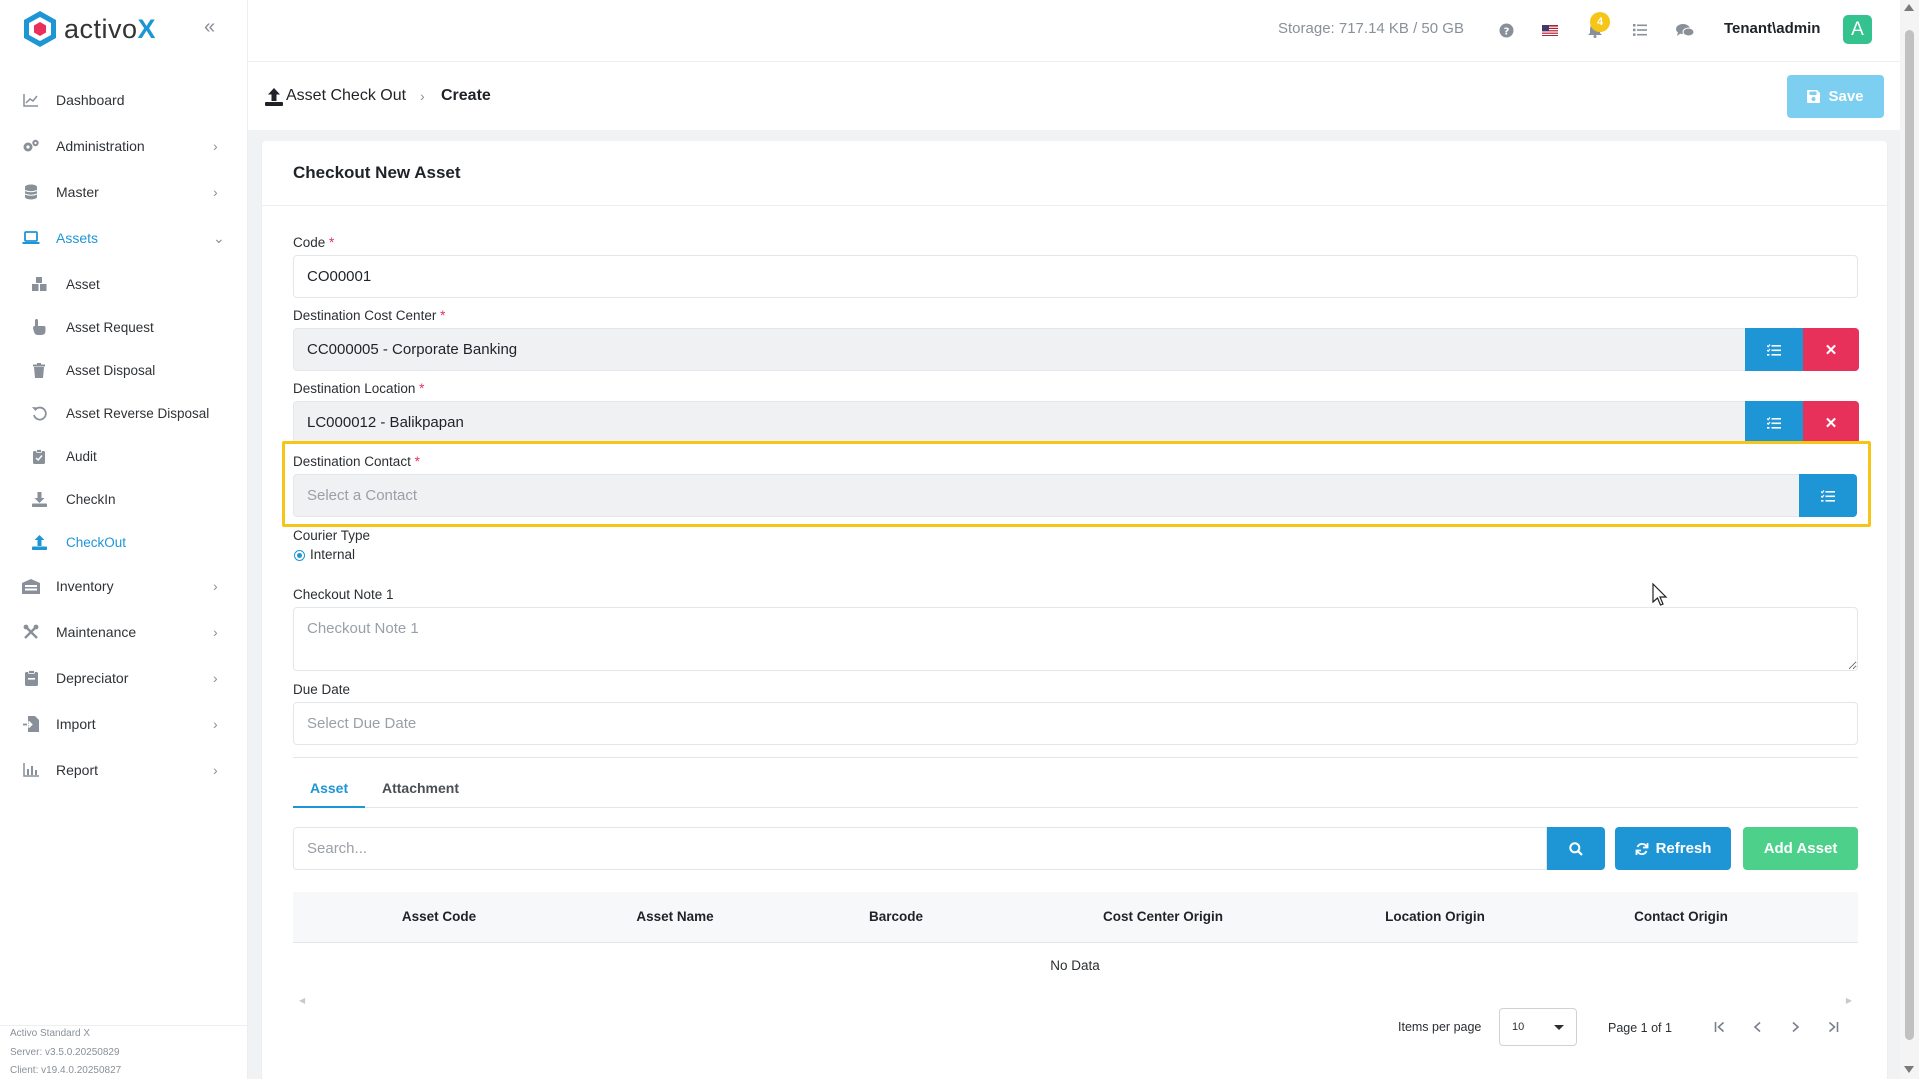 This screenshot has height=1079, width=1919. What do you see at coordinates (1772, 28) in the screenshot?
I see `user-name: Tenant\admin` at bounding box center [1772, 28].